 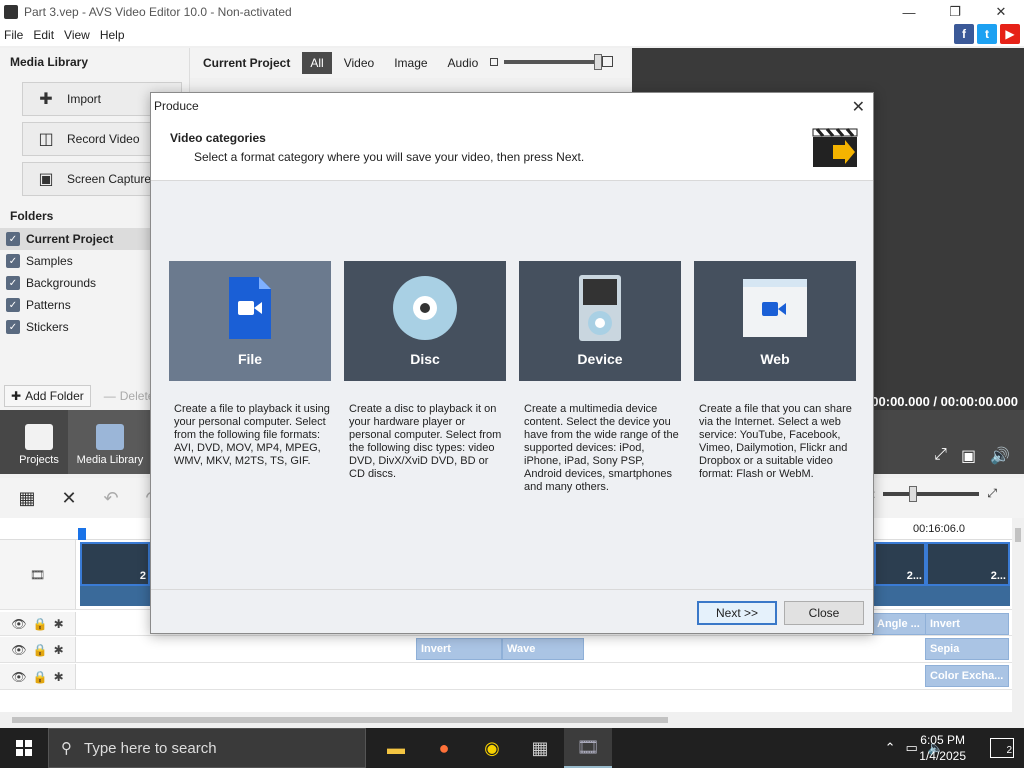 I want to click on thumbnail-size-slider, so click(x=551, y=61).